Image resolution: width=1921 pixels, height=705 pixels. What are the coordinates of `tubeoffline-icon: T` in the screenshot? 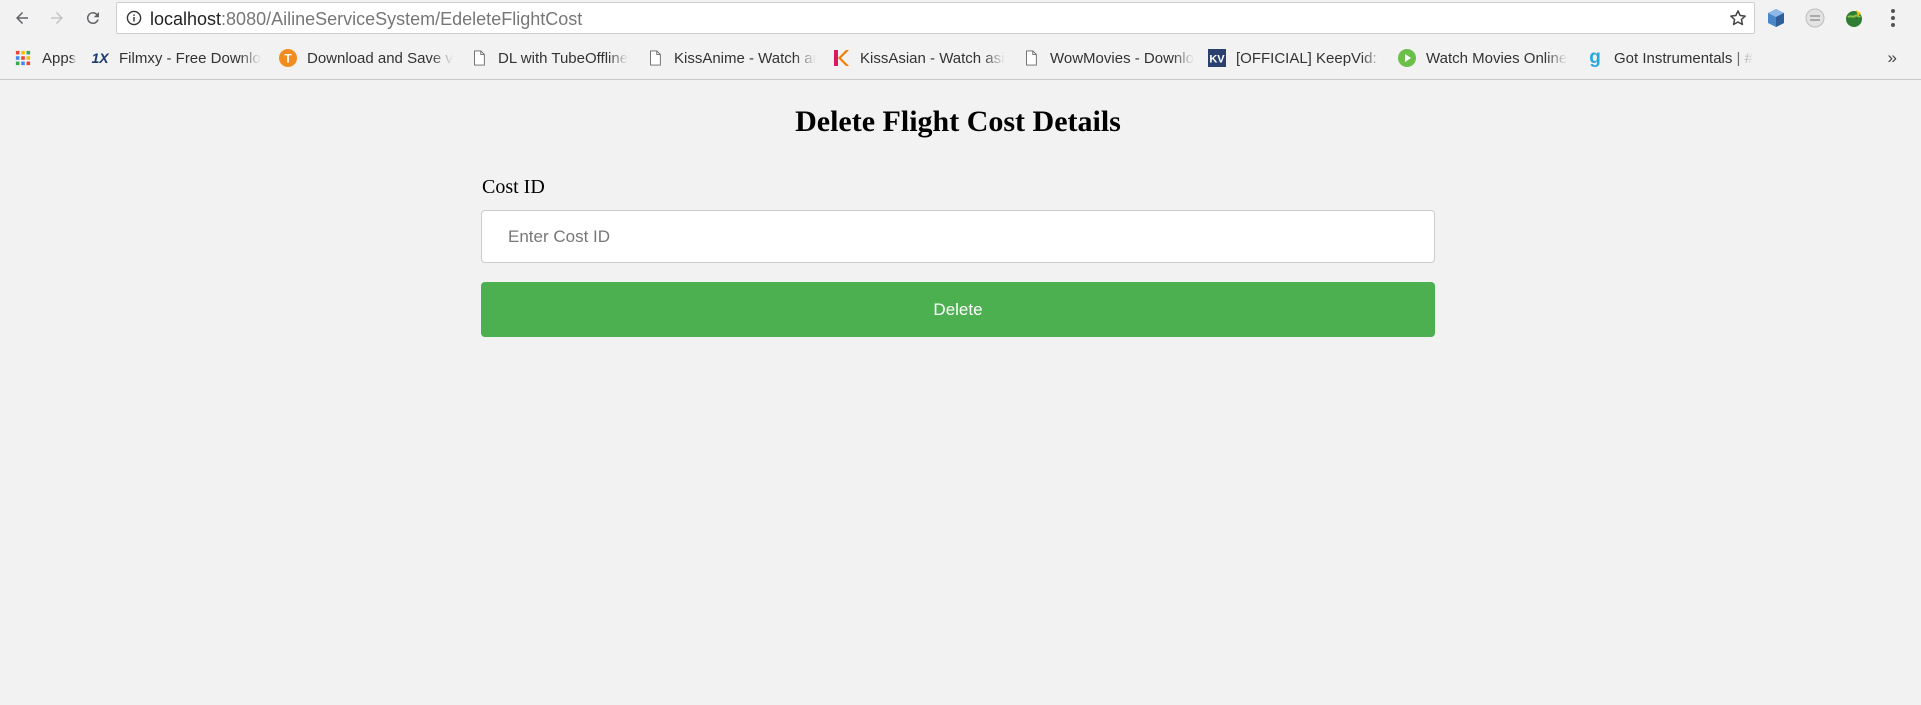 It's located at (288, 58).